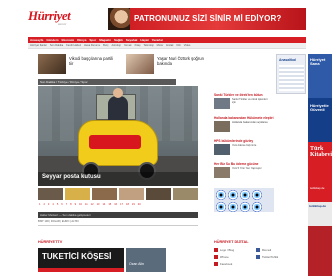  What do you see at coordinates (38, 45) in the screenshot?
I see `subnav-item: Hürriyet Ilanlar` at bounding box center [38, 45].